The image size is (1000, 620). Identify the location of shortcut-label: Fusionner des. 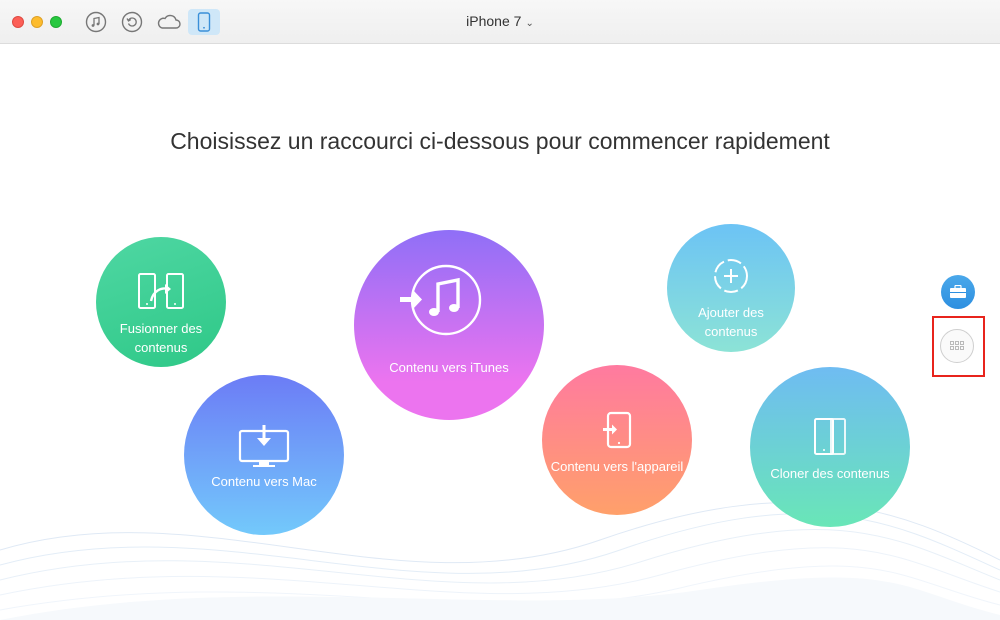
(161, 328).